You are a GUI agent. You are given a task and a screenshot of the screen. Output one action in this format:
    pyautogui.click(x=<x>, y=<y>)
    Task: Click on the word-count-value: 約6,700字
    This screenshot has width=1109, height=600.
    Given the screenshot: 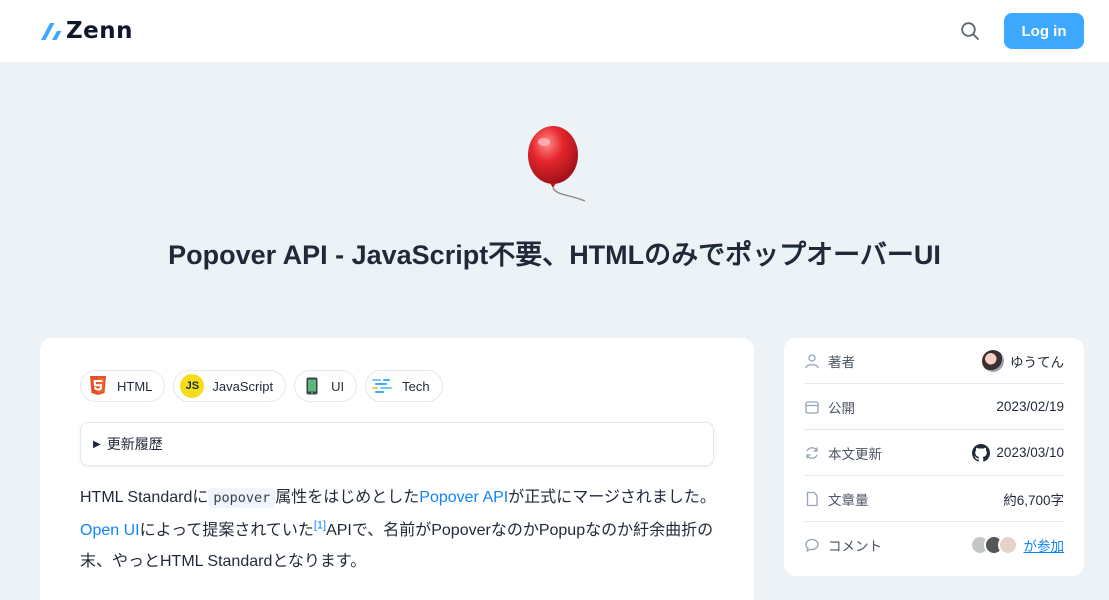 What is the action you would take?
    pyautogui.click(x=1033, y=500)
    